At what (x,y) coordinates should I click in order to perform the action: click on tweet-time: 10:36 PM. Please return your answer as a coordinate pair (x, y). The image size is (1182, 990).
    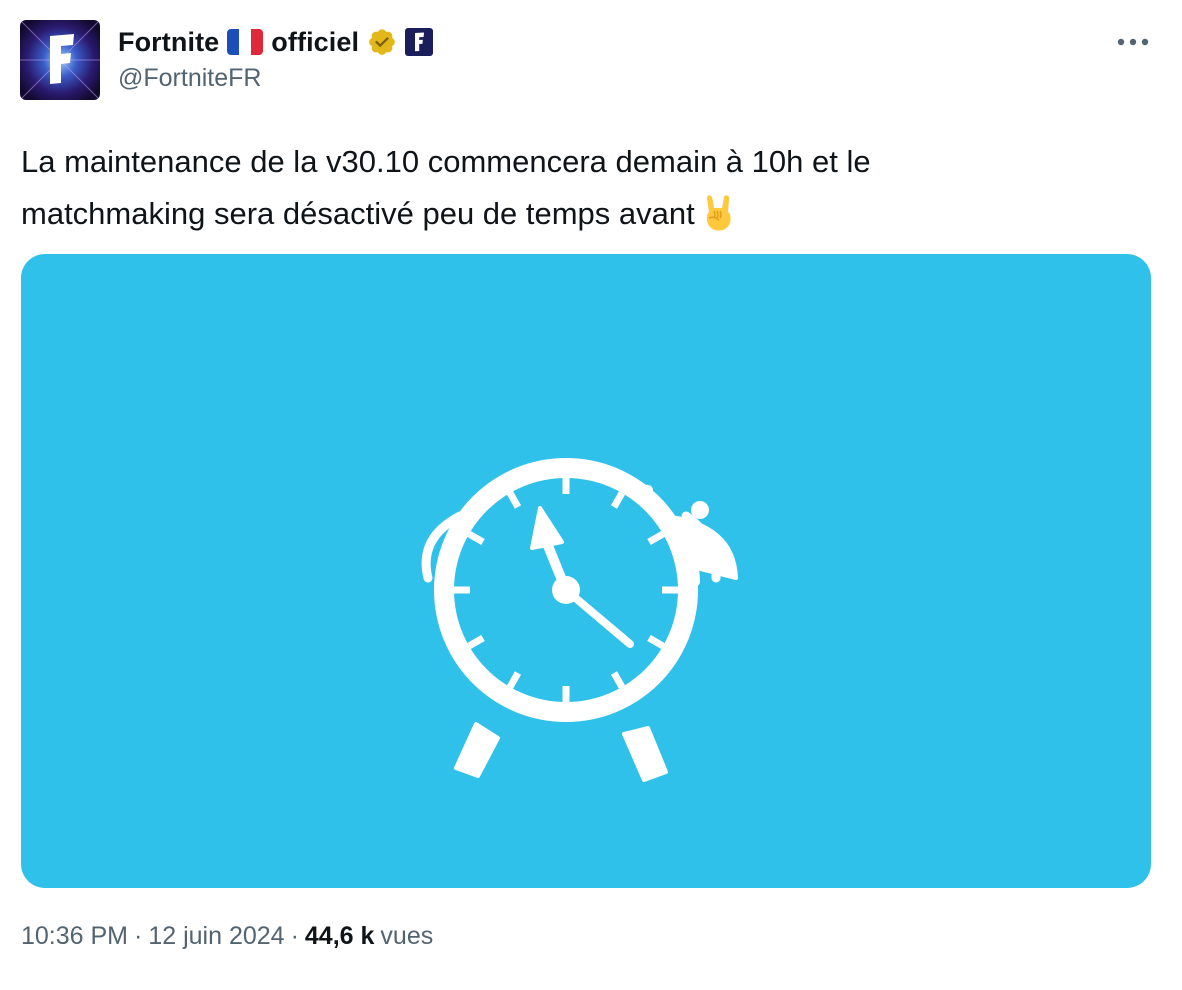
    Looking at the image, I should click on (74, 936).